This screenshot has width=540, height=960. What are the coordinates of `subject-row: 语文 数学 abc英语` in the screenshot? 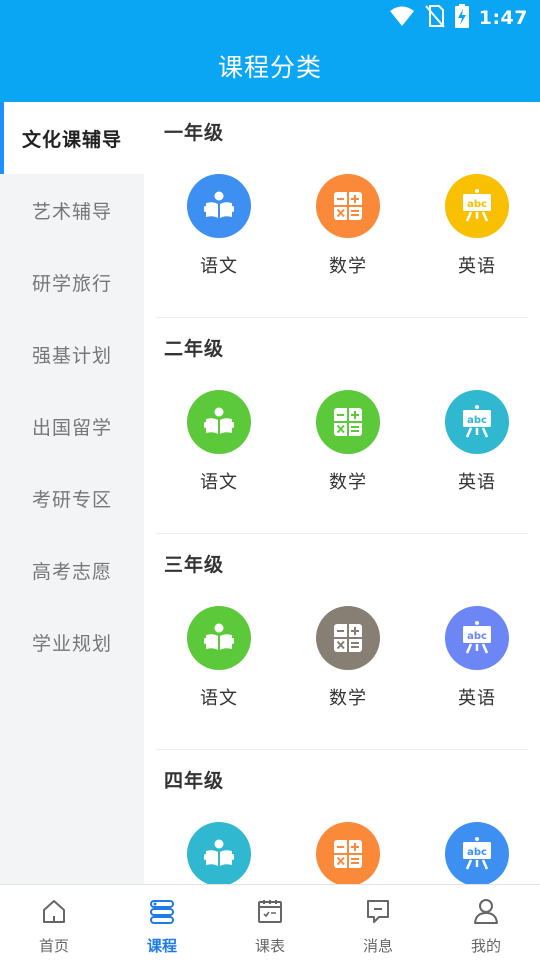 It's located at (342, 853).